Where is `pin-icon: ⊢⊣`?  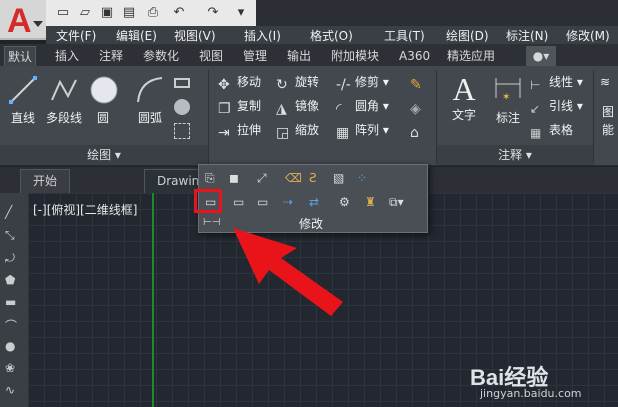 pin-icon: ⊢⊣ is located at coordinates (211, 222).